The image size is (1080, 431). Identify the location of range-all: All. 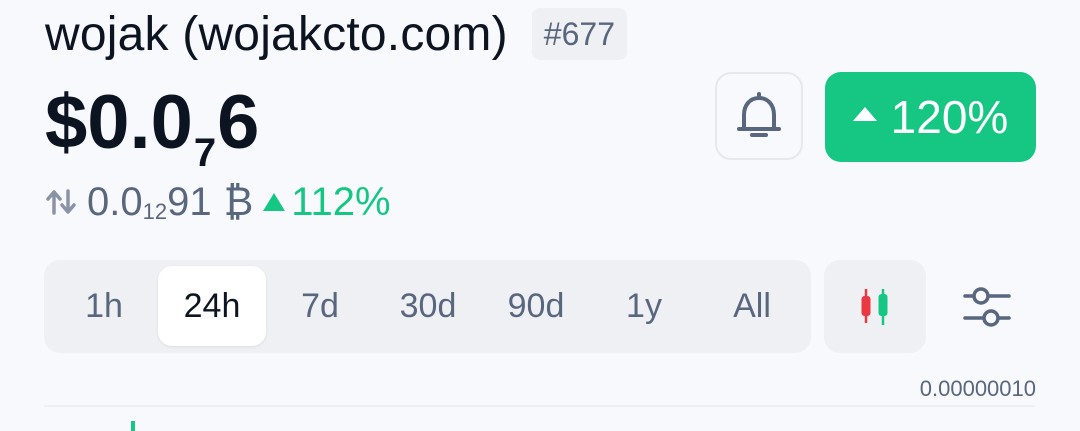
(752, 306).